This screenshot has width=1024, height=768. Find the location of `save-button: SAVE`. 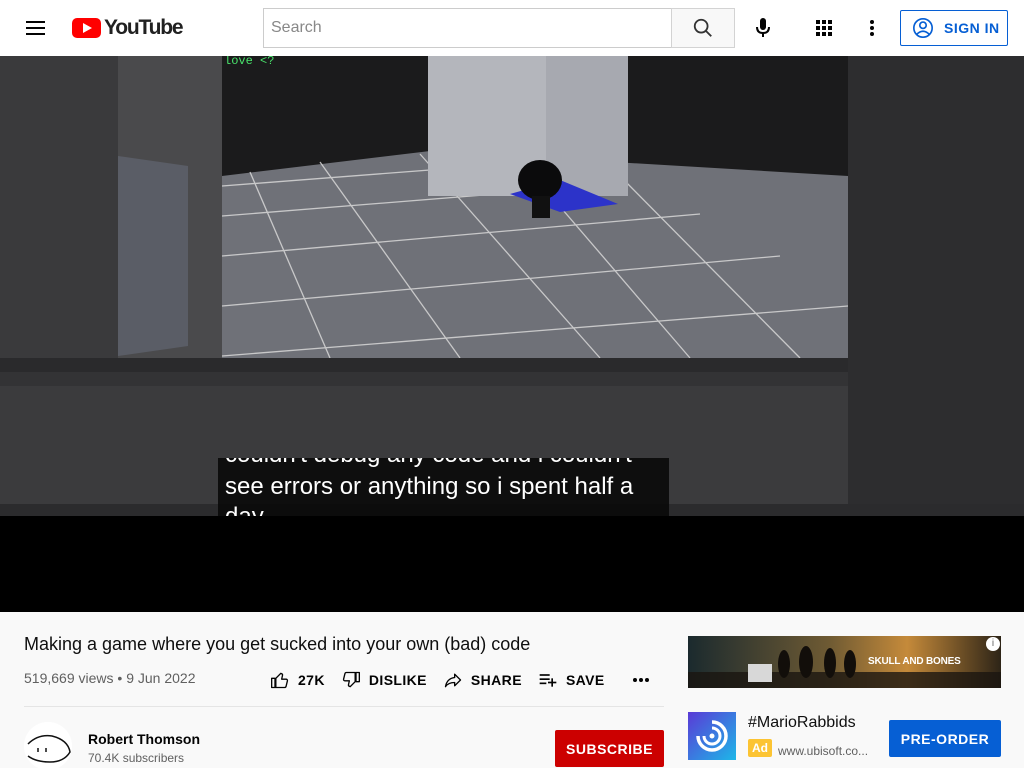

save-button: SAVE is located at coordinates (571, 680).